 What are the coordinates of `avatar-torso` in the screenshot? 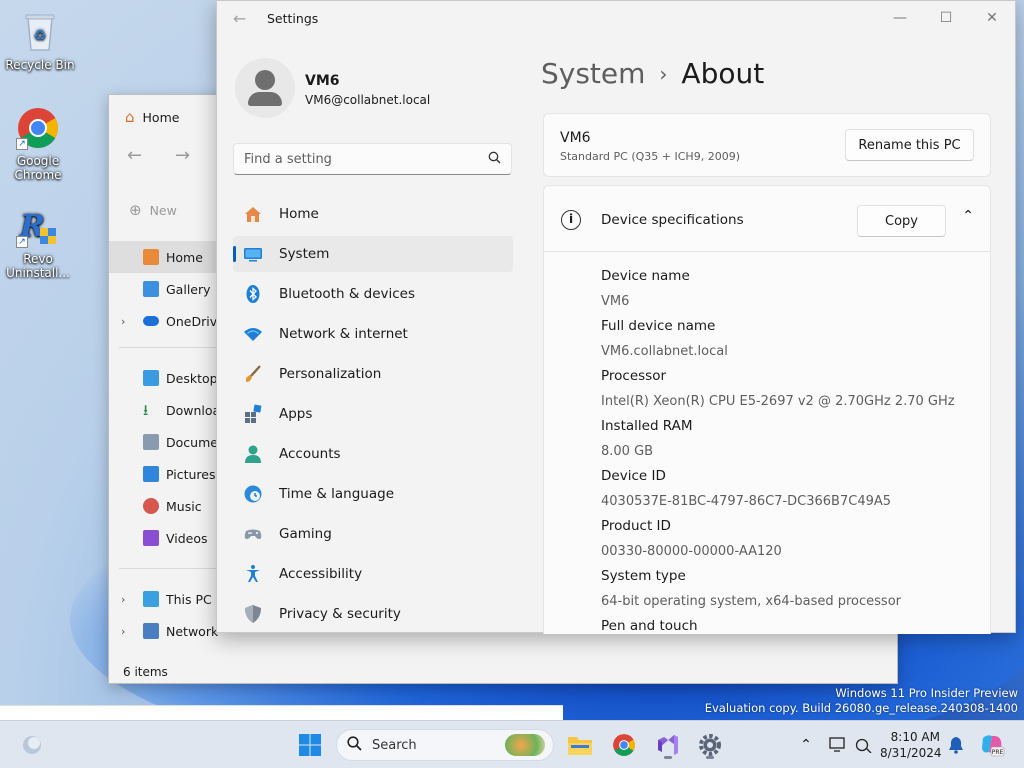 It's located at (265, 99).